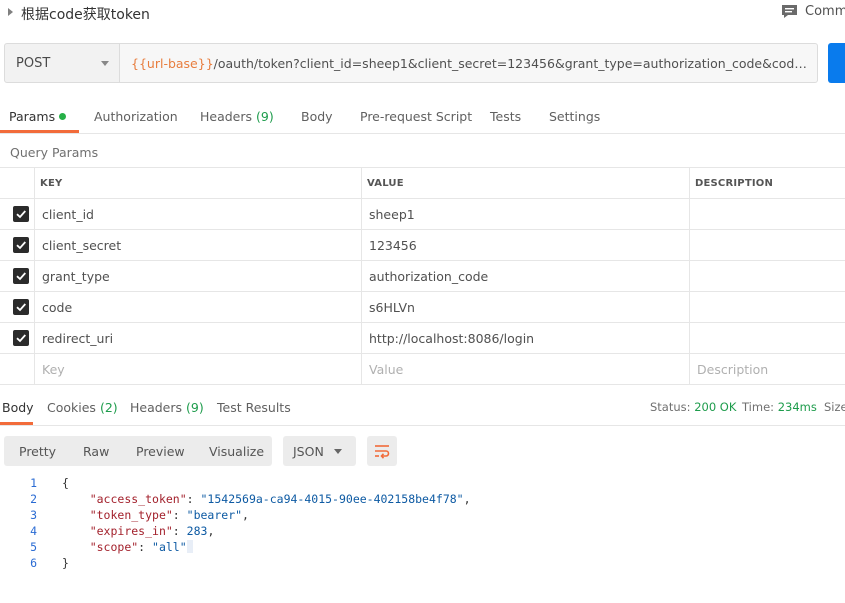 This screenshot has height=603, width=845. I want to click on tab-params: Params, so click(38, 116).